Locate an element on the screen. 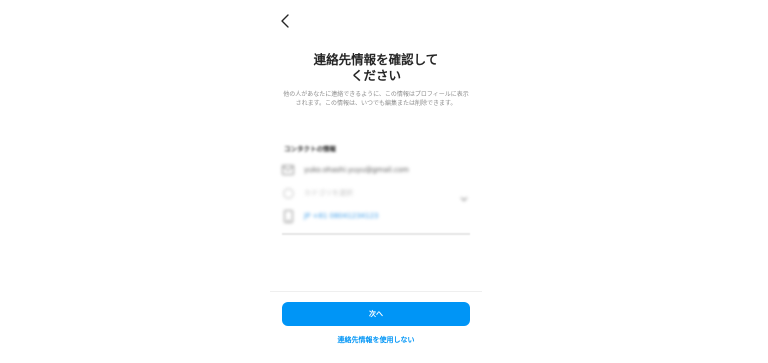 This screenshot has height=363, width=768. category-select: カテゴリを選択 is located at coordinates (376, 193).